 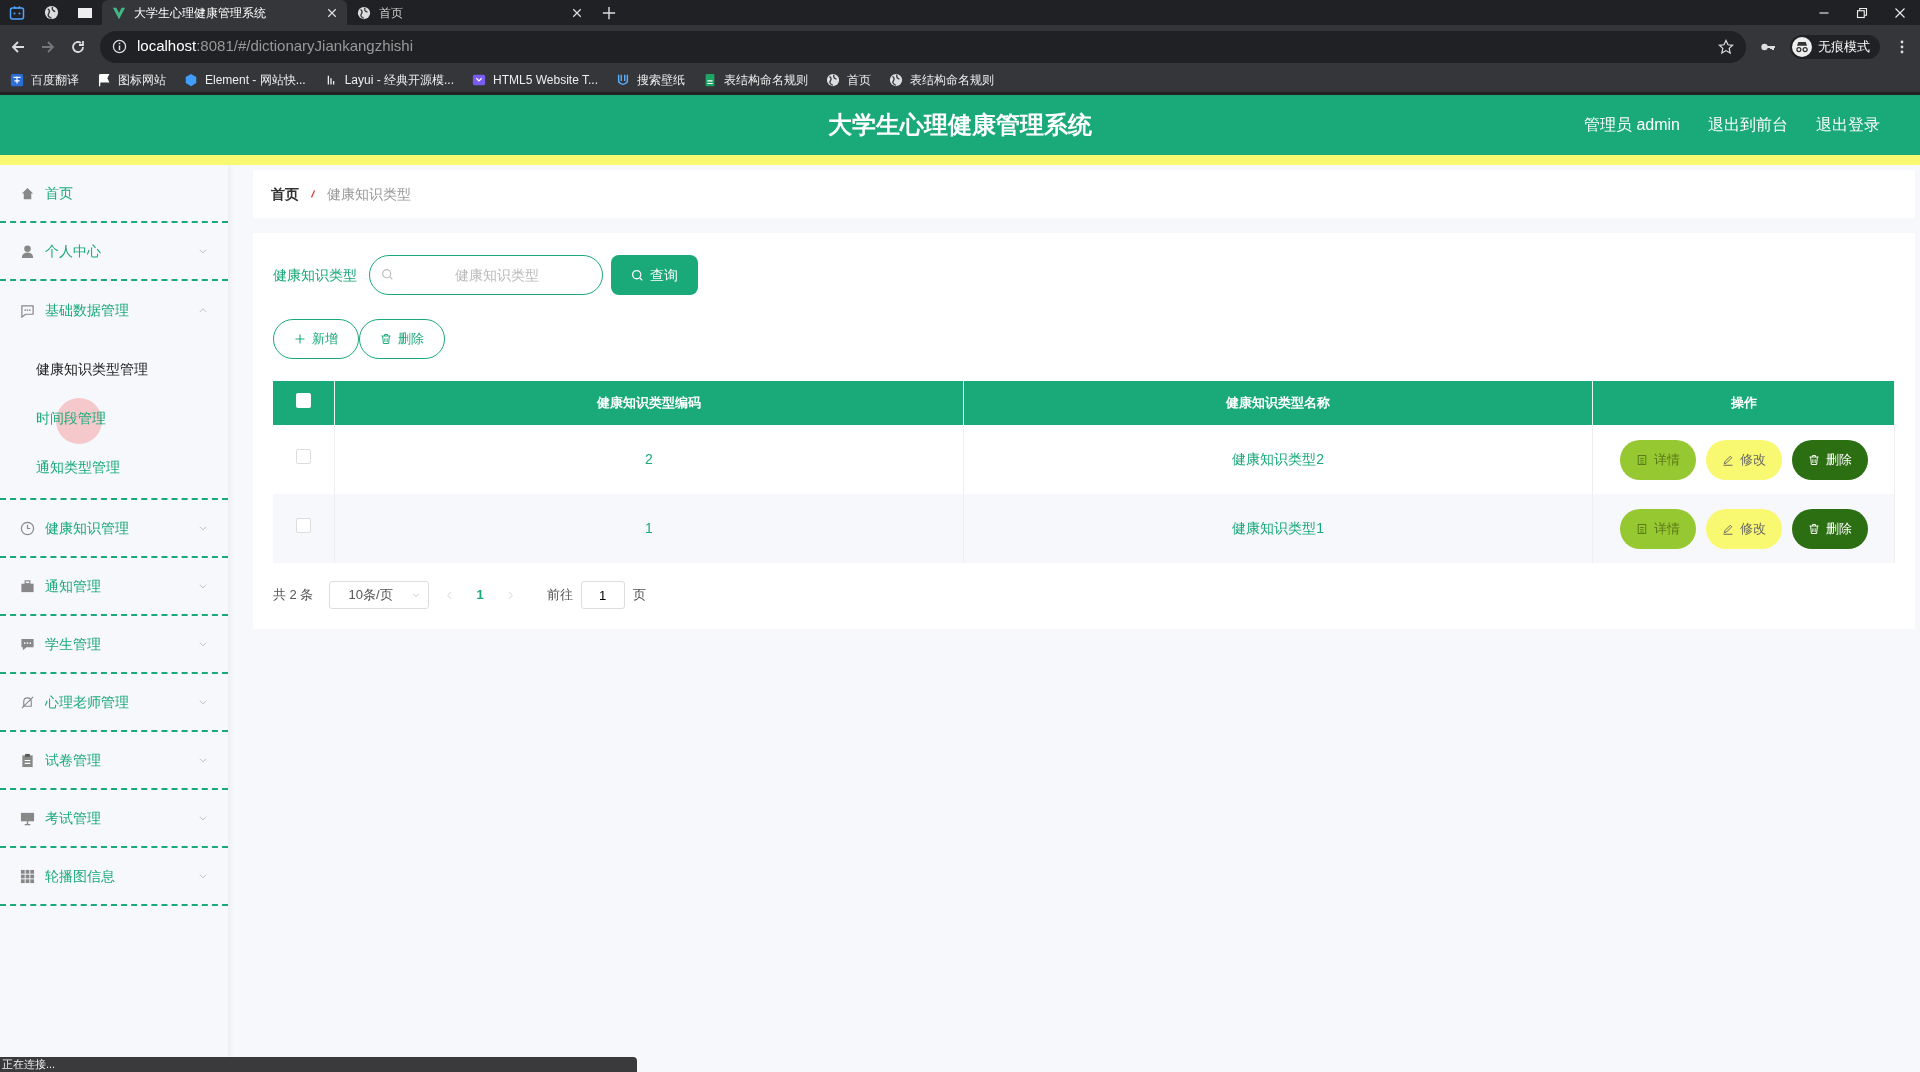 What do you see at coordinates (923, 46) in the screenshot?
I see `address-bar: localhost:8081/#/dictionaryJiankangzhishi` at bounding box center [923, 46].